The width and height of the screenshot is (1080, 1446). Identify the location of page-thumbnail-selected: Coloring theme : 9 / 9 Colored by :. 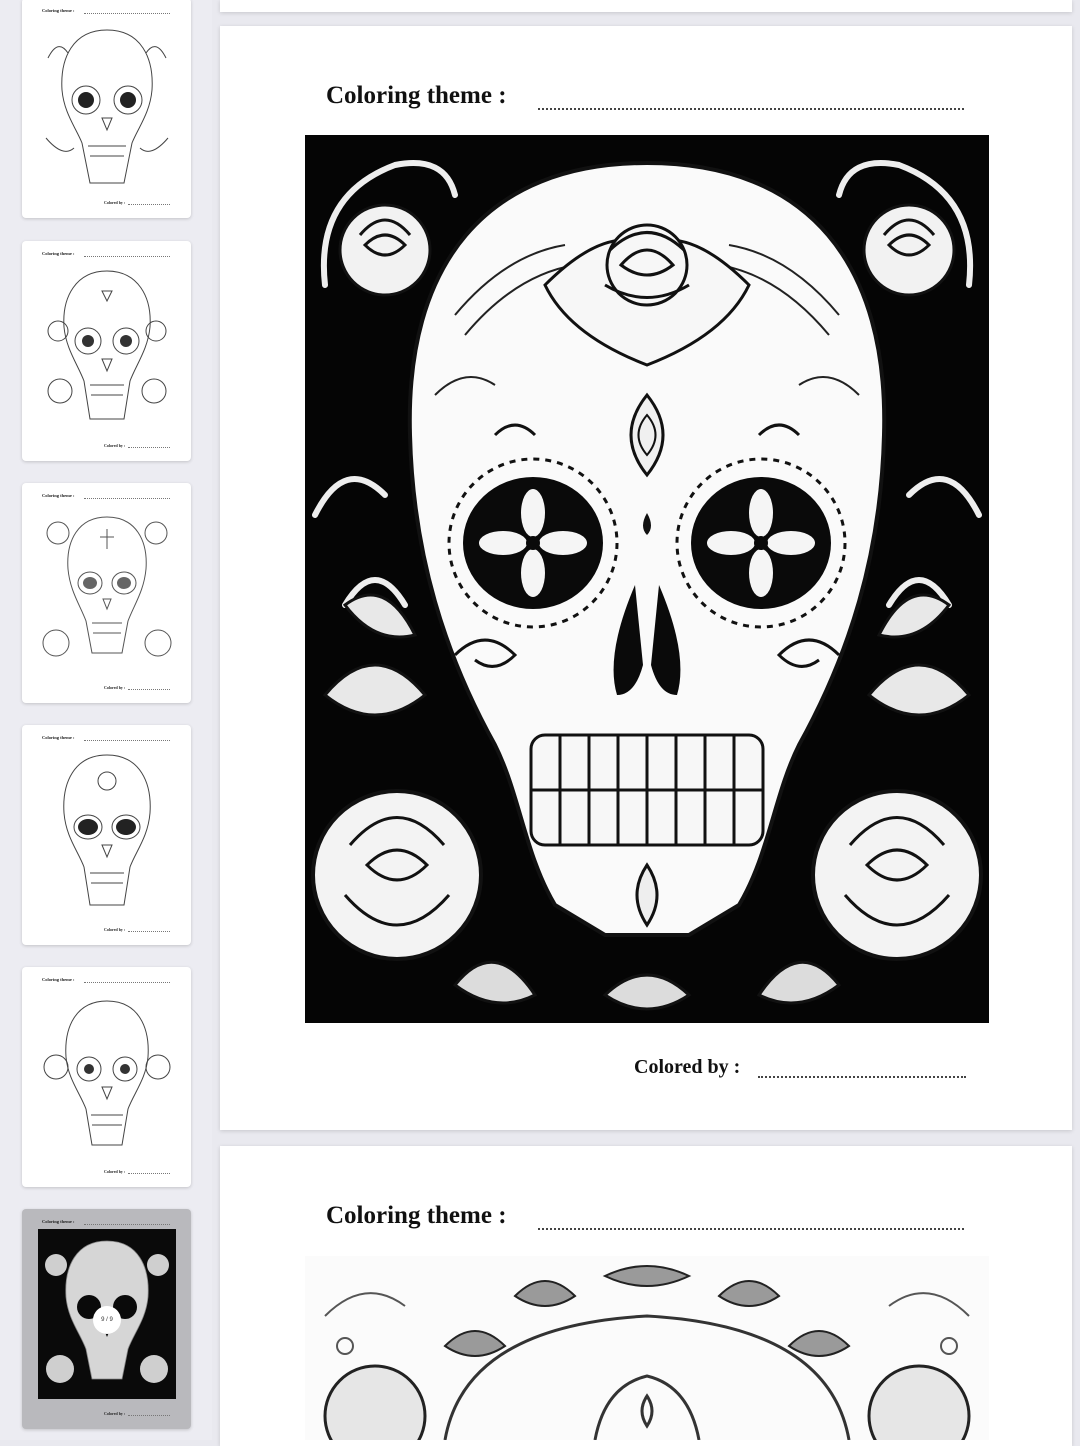
(106, 1319).